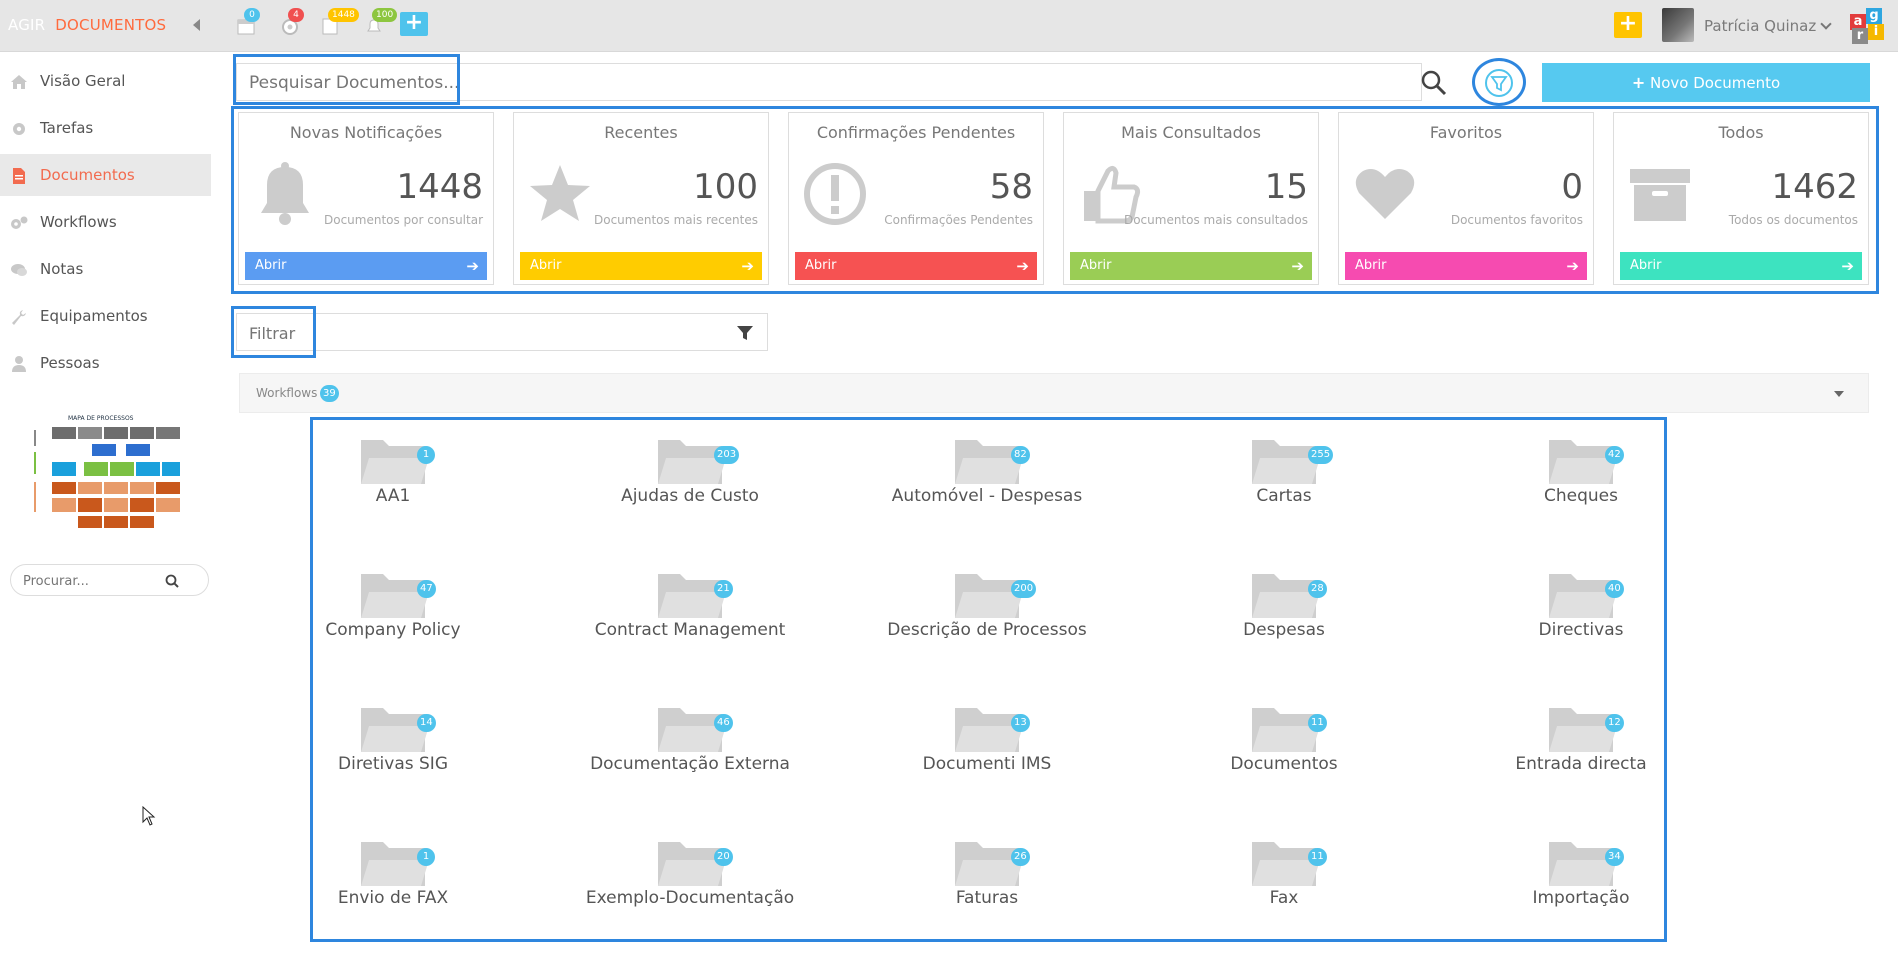 Image resolution: width=1898 pixels, height=959 pixels. I want to click on folder-count-badge: 47, so click(426, 589).